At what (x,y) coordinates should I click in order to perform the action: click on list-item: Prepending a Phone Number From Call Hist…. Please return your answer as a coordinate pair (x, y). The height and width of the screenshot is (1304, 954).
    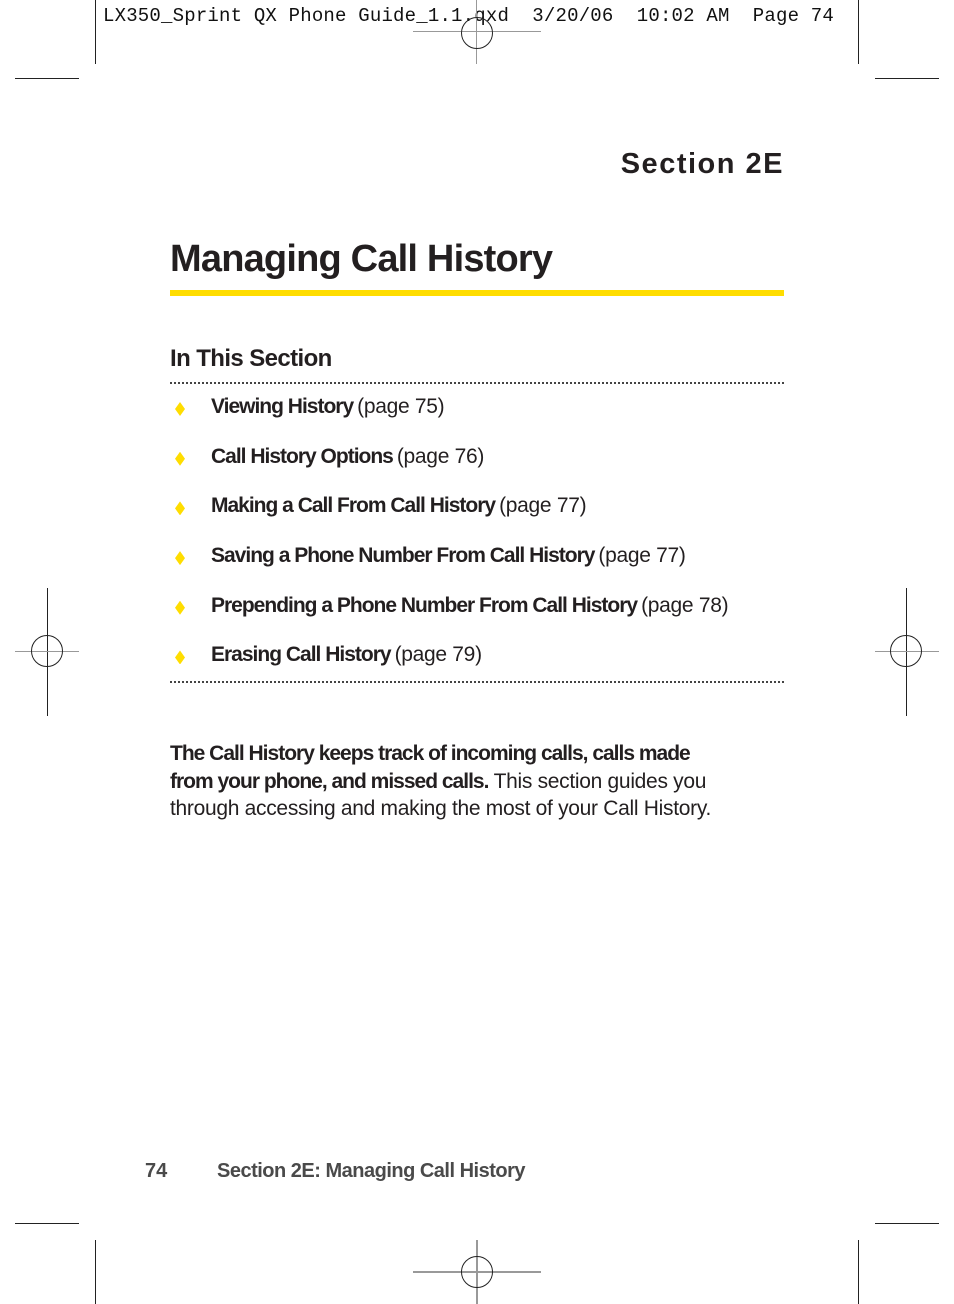
    Looking at the image, I should click on (477, 619).